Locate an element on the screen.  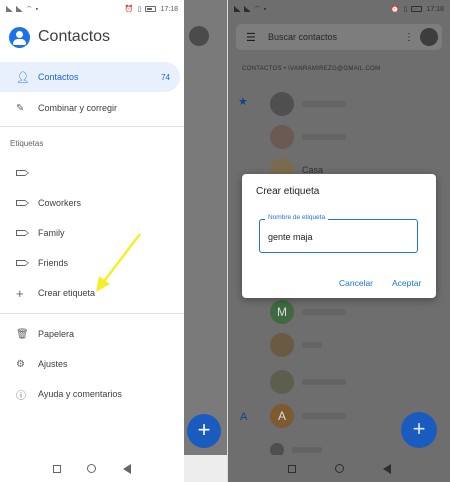
contact-row: M is located at coordinates (308, 312).